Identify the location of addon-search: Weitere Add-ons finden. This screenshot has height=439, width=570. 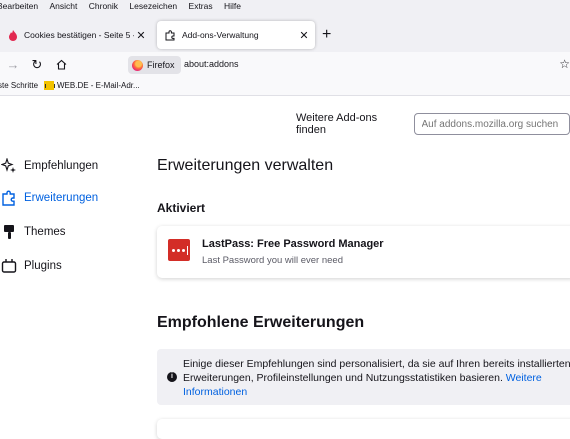
(433, 124).